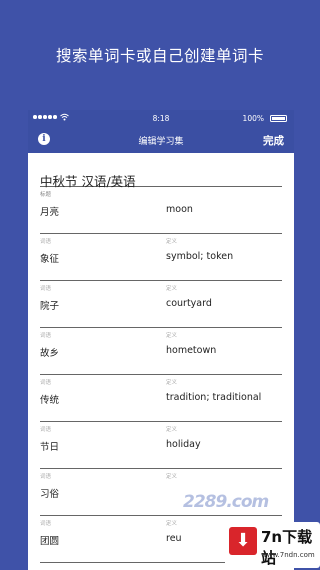  I want to click on definition-input: tradition; traditional, so click(213, 397).